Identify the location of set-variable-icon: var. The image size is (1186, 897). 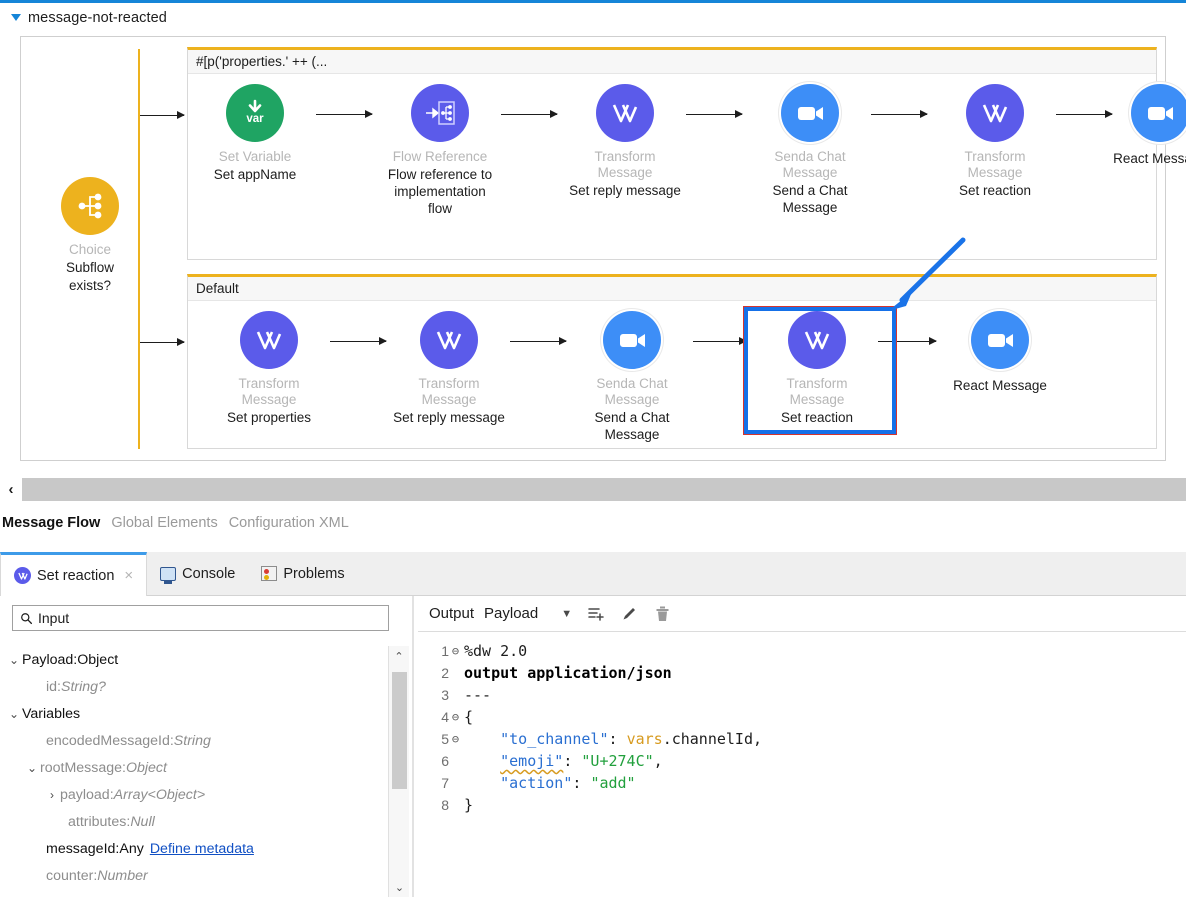
(255, 113).